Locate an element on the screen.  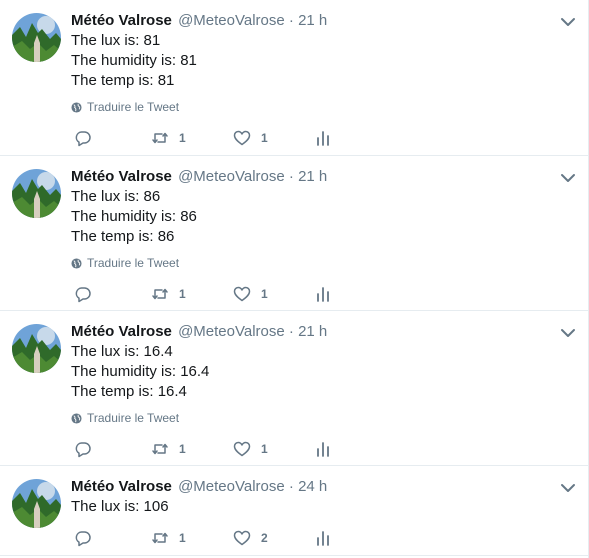
like-button: 2 is located at coordinates (250, 538).